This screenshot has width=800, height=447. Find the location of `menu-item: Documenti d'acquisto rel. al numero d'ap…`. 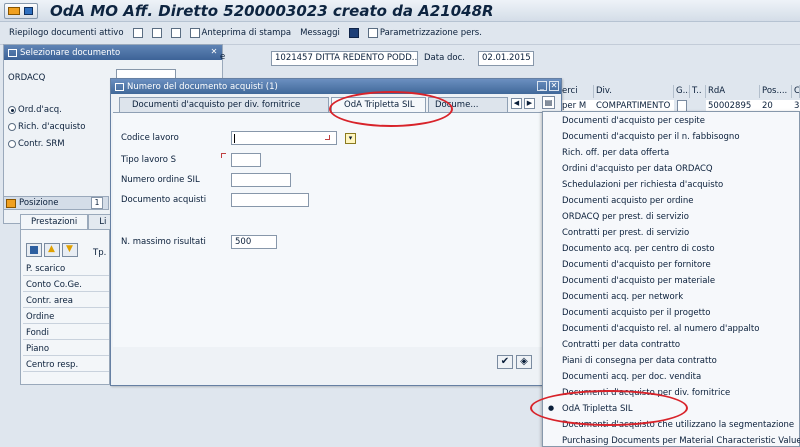

menu-item: Documenti d'acquisto rel. al numero d'ap… is located at coordinates (660, 331).